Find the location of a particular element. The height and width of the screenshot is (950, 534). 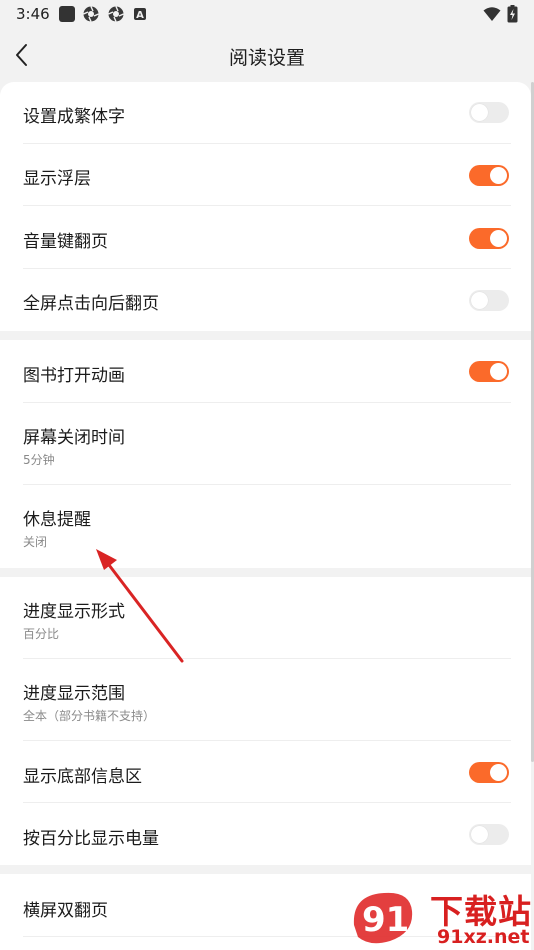

a-badge-icon: A is located at coordinates (140, 14).